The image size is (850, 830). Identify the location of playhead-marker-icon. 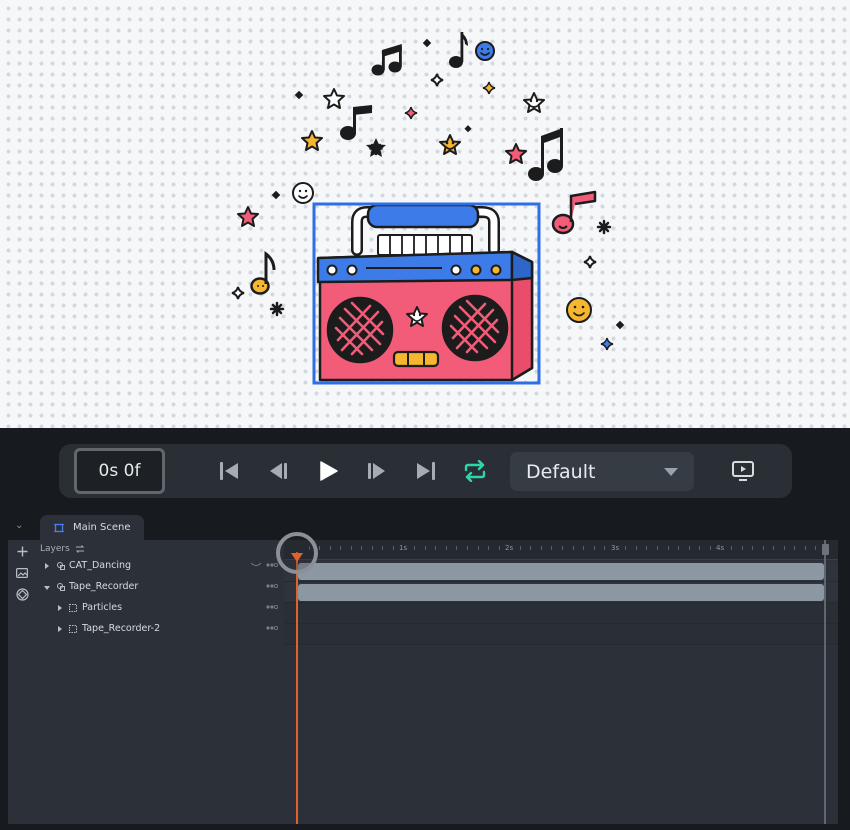
(297, 557).